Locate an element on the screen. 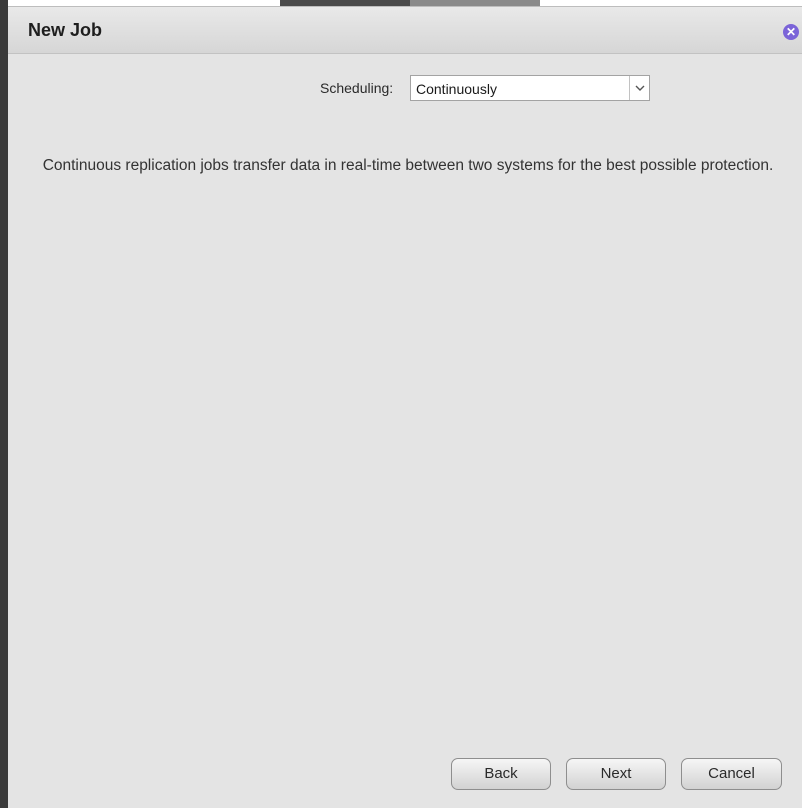  scheduling-value: Continuously is located at coordinates (456, 89).